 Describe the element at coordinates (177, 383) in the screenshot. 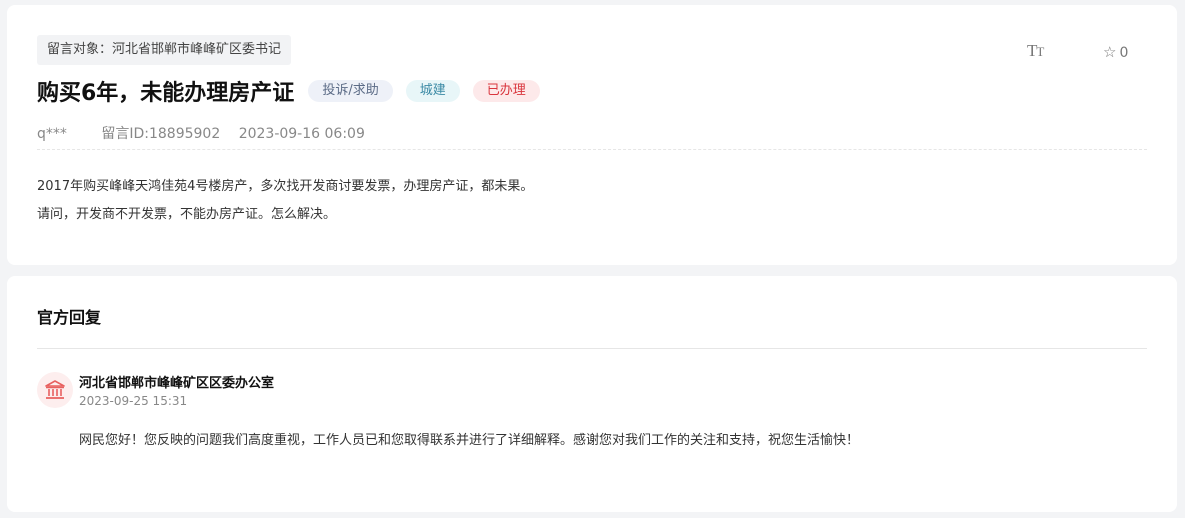

I see `org-name: 河北省邯郸市峰峰矿区区委办公室` at that location.